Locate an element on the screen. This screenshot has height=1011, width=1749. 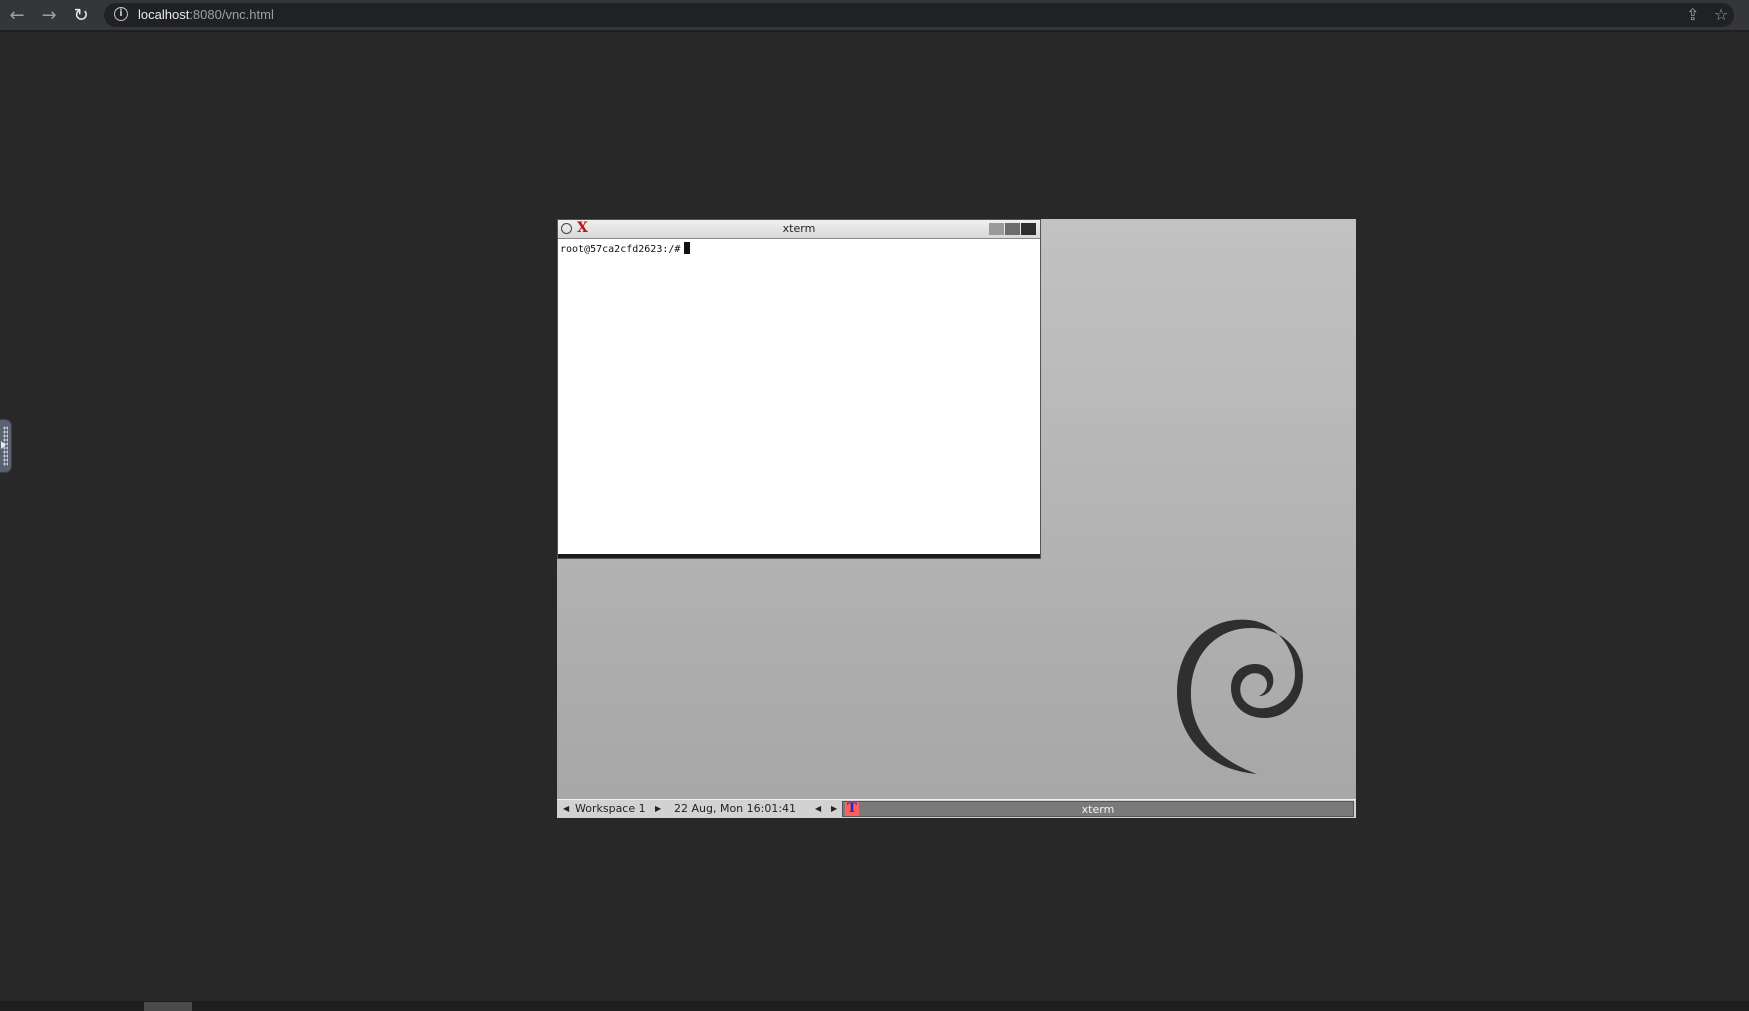
prompt-text: root@57ca2cfd2623:/# is located at coordinates (620, 249).